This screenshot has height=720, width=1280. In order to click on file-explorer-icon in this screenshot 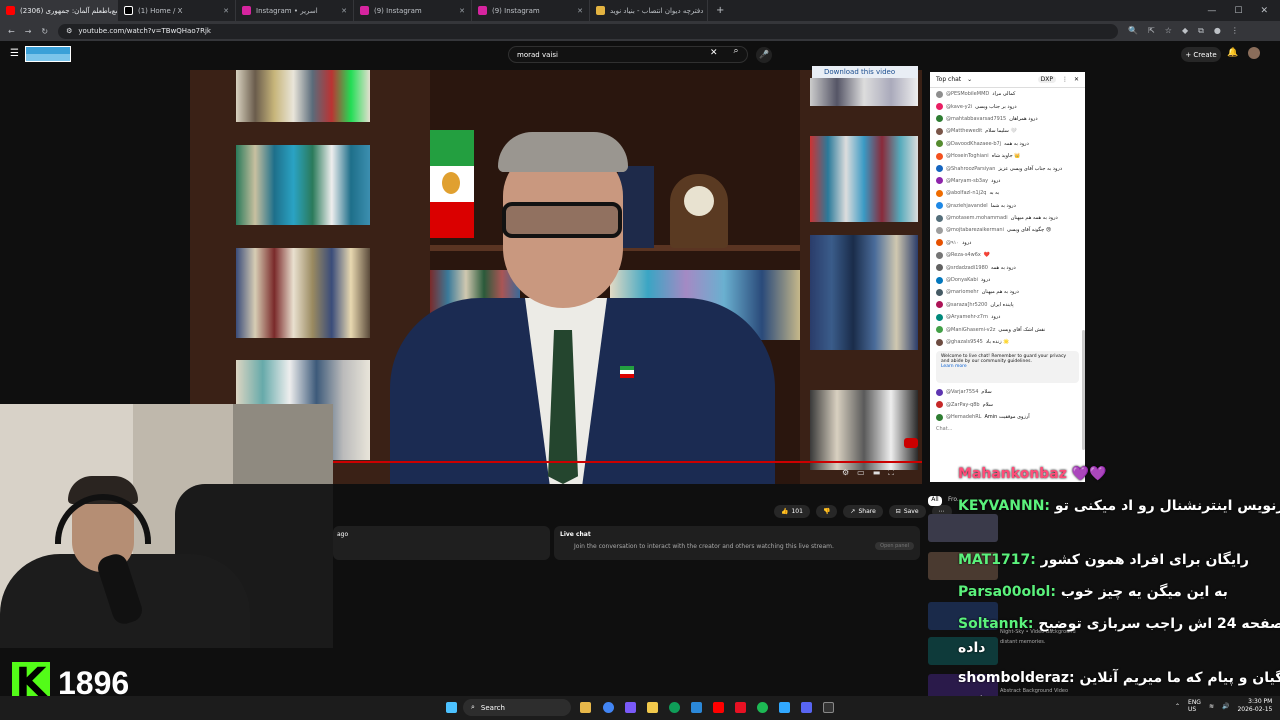, I will do `click(652, 707)`.